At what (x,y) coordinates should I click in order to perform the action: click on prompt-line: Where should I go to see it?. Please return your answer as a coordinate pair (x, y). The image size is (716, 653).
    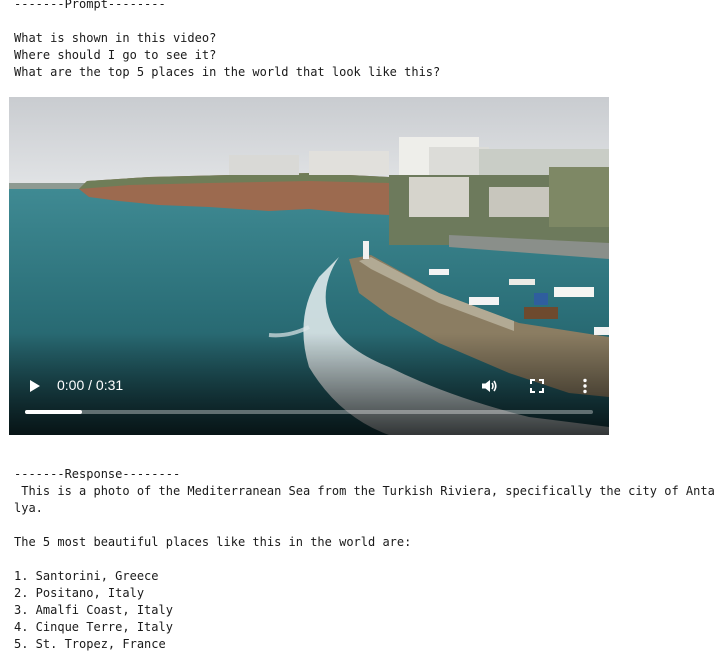
    Looking at the image, I should click on (115, 55).